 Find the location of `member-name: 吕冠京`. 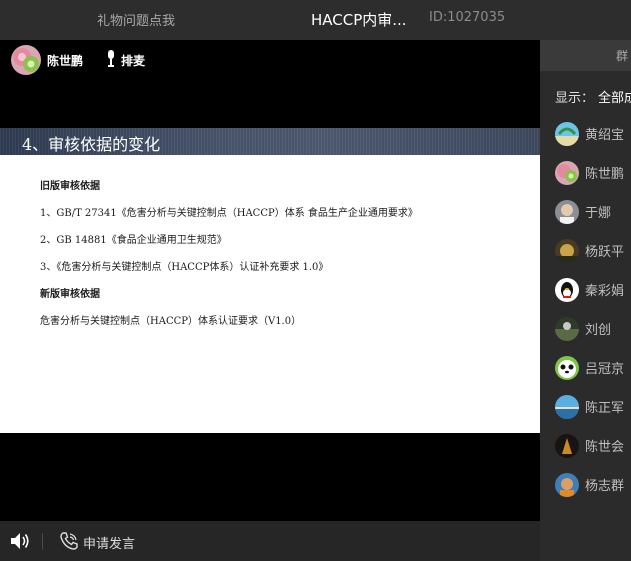

member-name: 吕冠京 is located at coordinates (605, 369).